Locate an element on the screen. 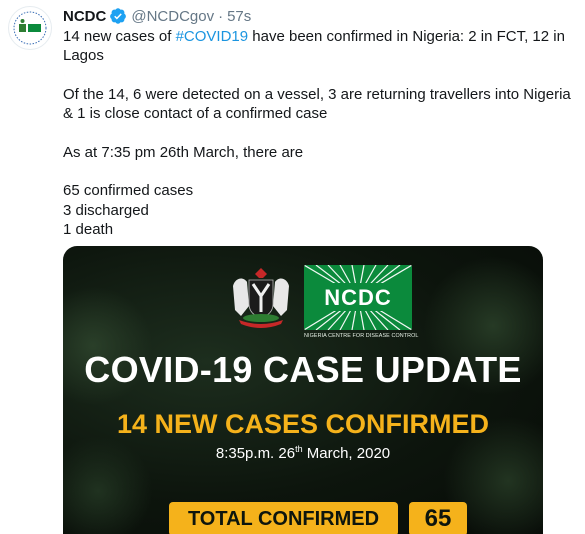  total-confirmed-value: 65 is located at coordinates (438, 518).